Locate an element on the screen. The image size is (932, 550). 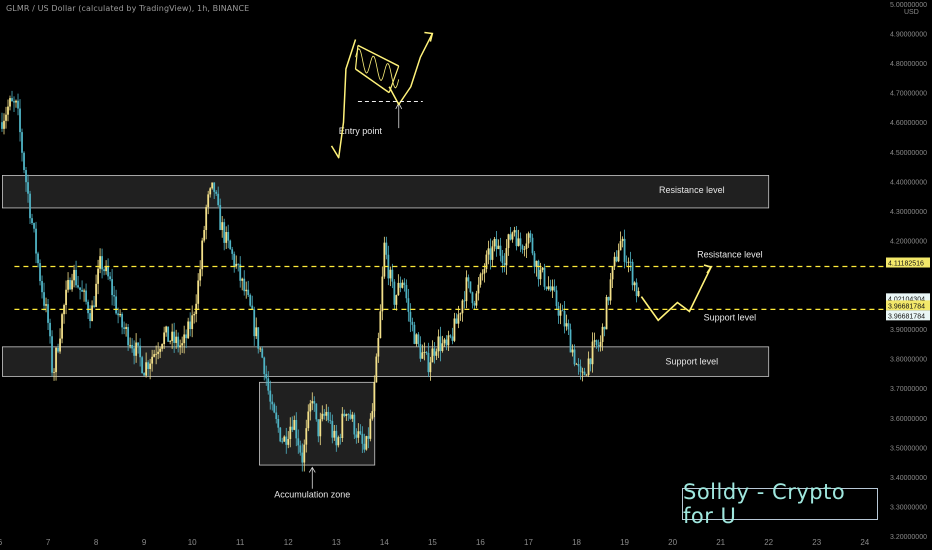
x-tick-0: 6 is located at coordinates (1, 542).